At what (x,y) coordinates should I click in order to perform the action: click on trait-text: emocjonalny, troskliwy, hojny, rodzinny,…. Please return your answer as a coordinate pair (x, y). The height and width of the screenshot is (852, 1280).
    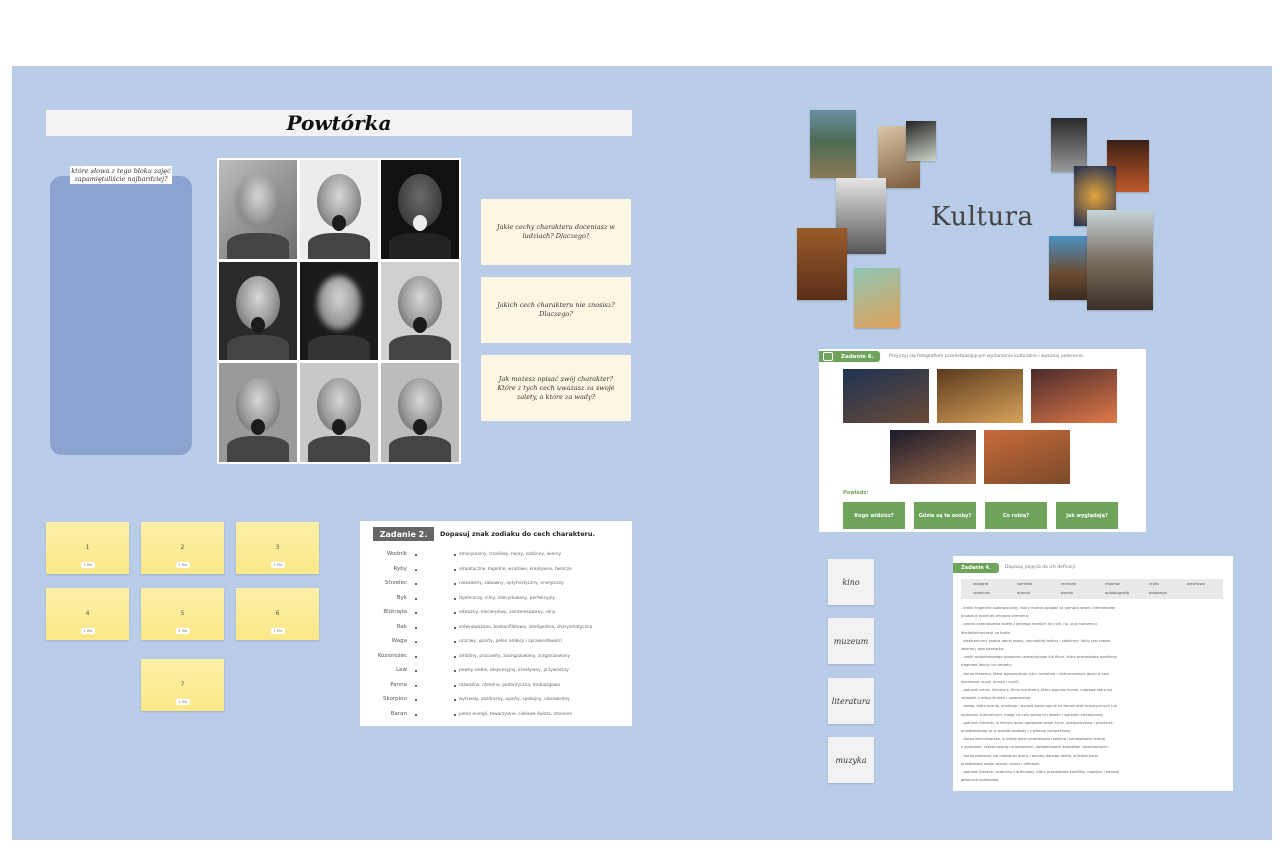
    Looking at the image, I should click on (510, 554).